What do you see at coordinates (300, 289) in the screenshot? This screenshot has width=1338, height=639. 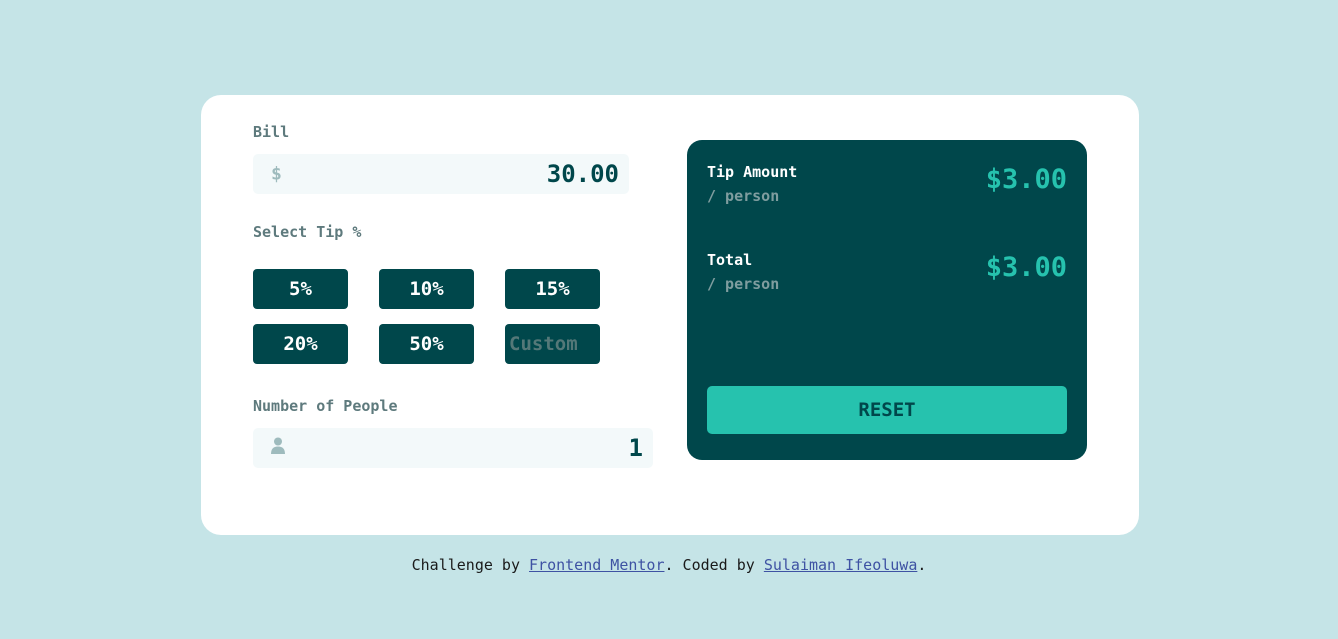 I see `tip-5-button: 5%` at bounding box center [300, 289].